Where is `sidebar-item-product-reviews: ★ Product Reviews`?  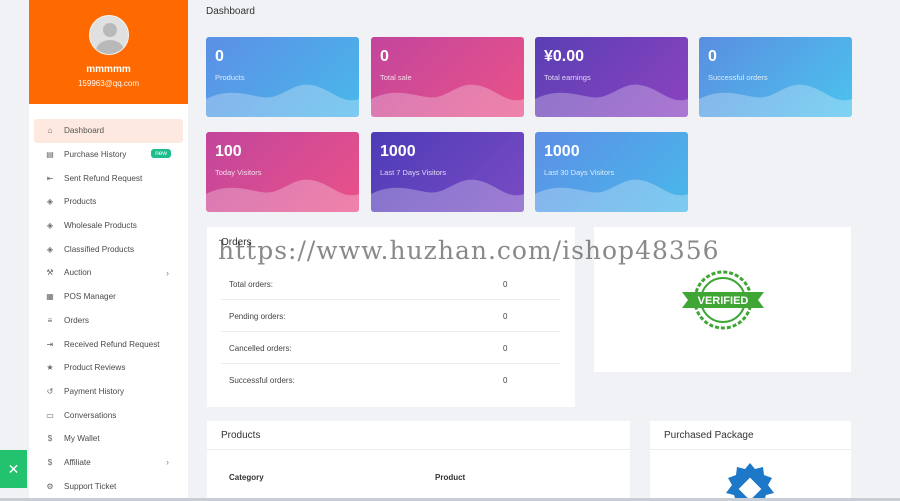
sidebar-item-product-reviews: ★ Product Reviews is located at coordinates (108, 368).